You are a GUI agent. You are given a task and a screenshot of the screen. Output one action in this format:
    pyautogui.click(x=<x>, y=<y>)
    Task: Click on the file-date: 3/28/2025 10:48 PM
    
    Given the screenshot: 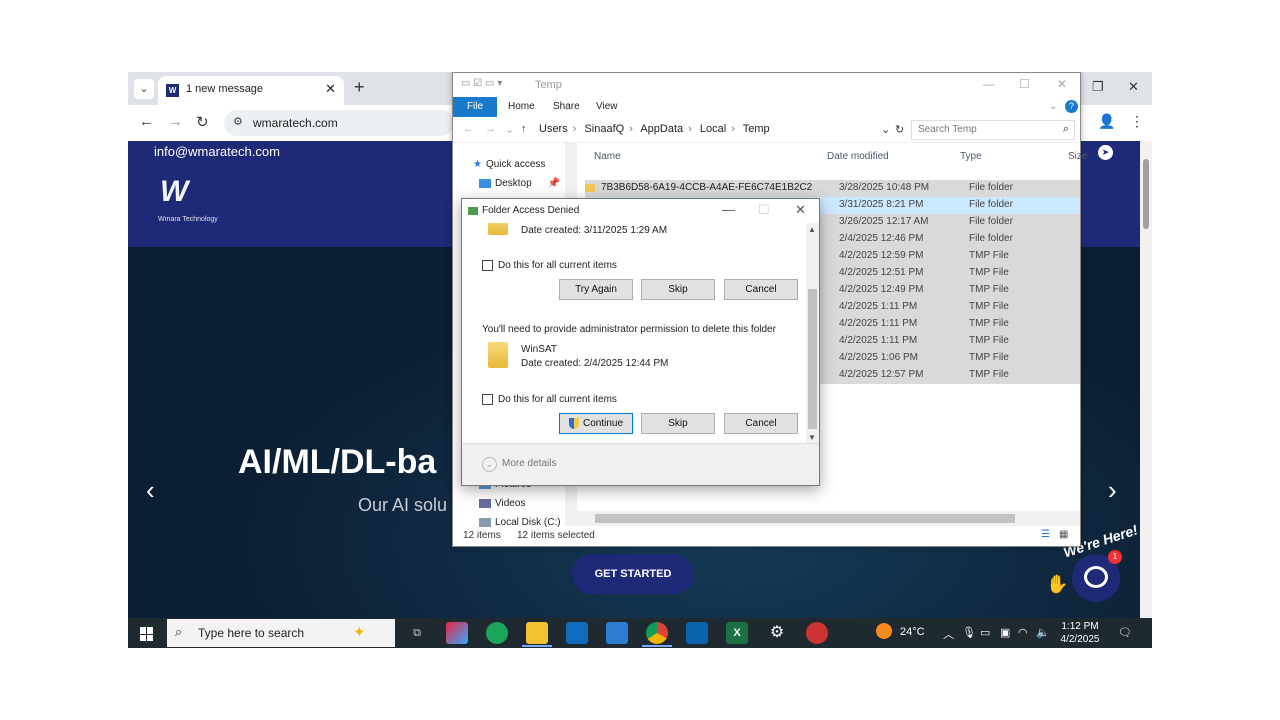 What is the action you would take?
    pyautogui.click(x=884, y=187)
    